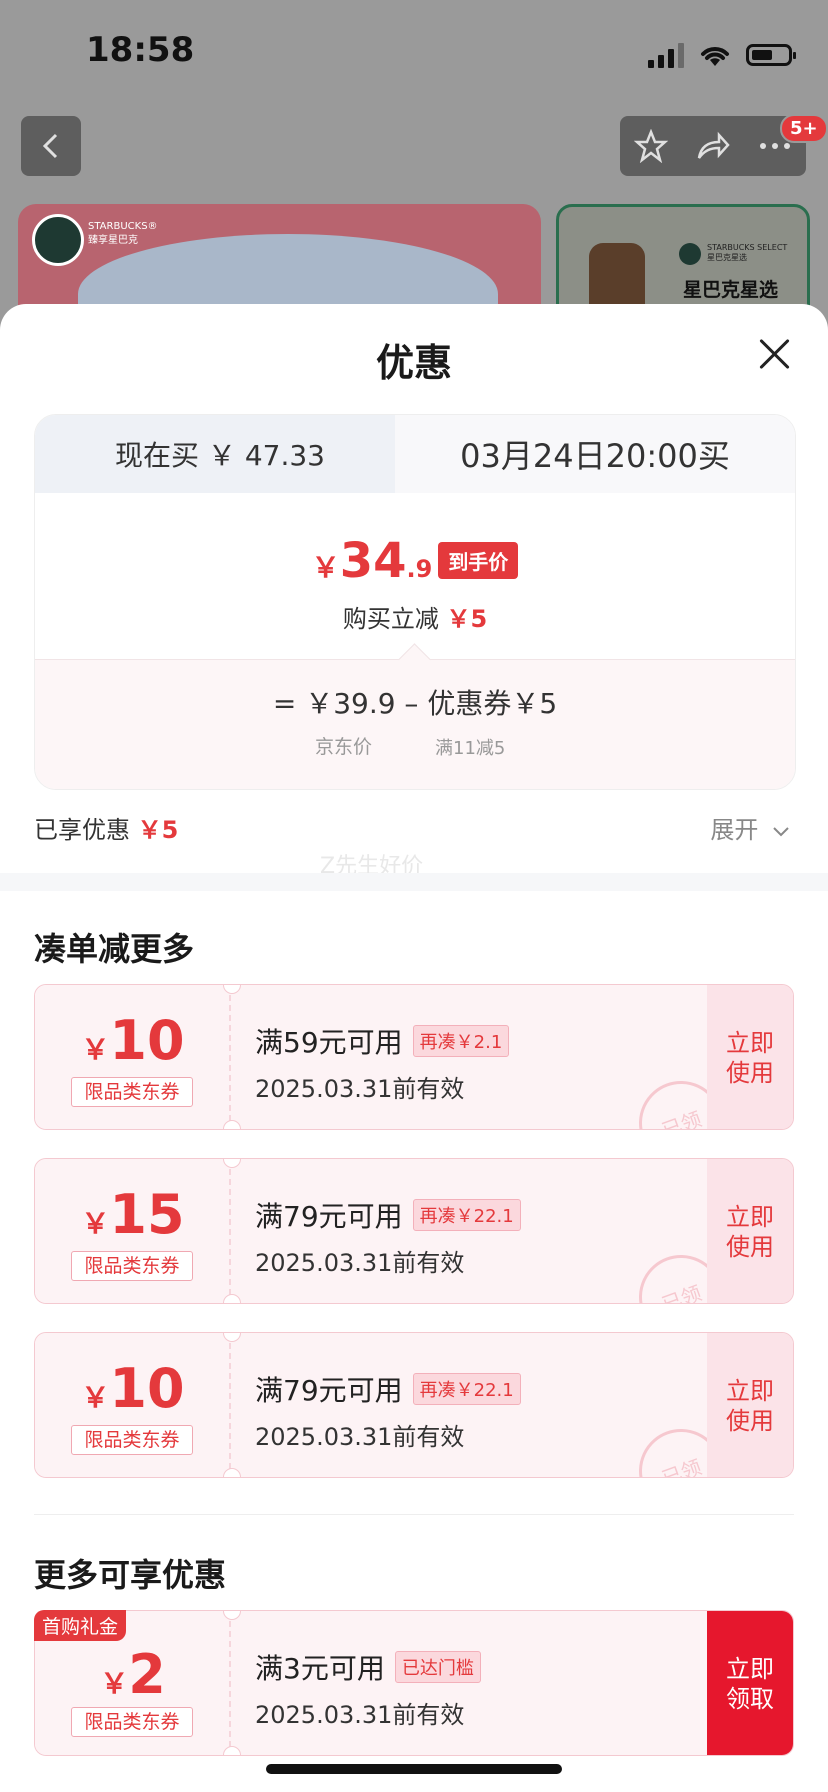 Image resolution: width=828 pixels, height=1792 pixels. Describe the element at coordinates (804, 128) in the screenshot. I see `notification-badge: 5+` at that location.